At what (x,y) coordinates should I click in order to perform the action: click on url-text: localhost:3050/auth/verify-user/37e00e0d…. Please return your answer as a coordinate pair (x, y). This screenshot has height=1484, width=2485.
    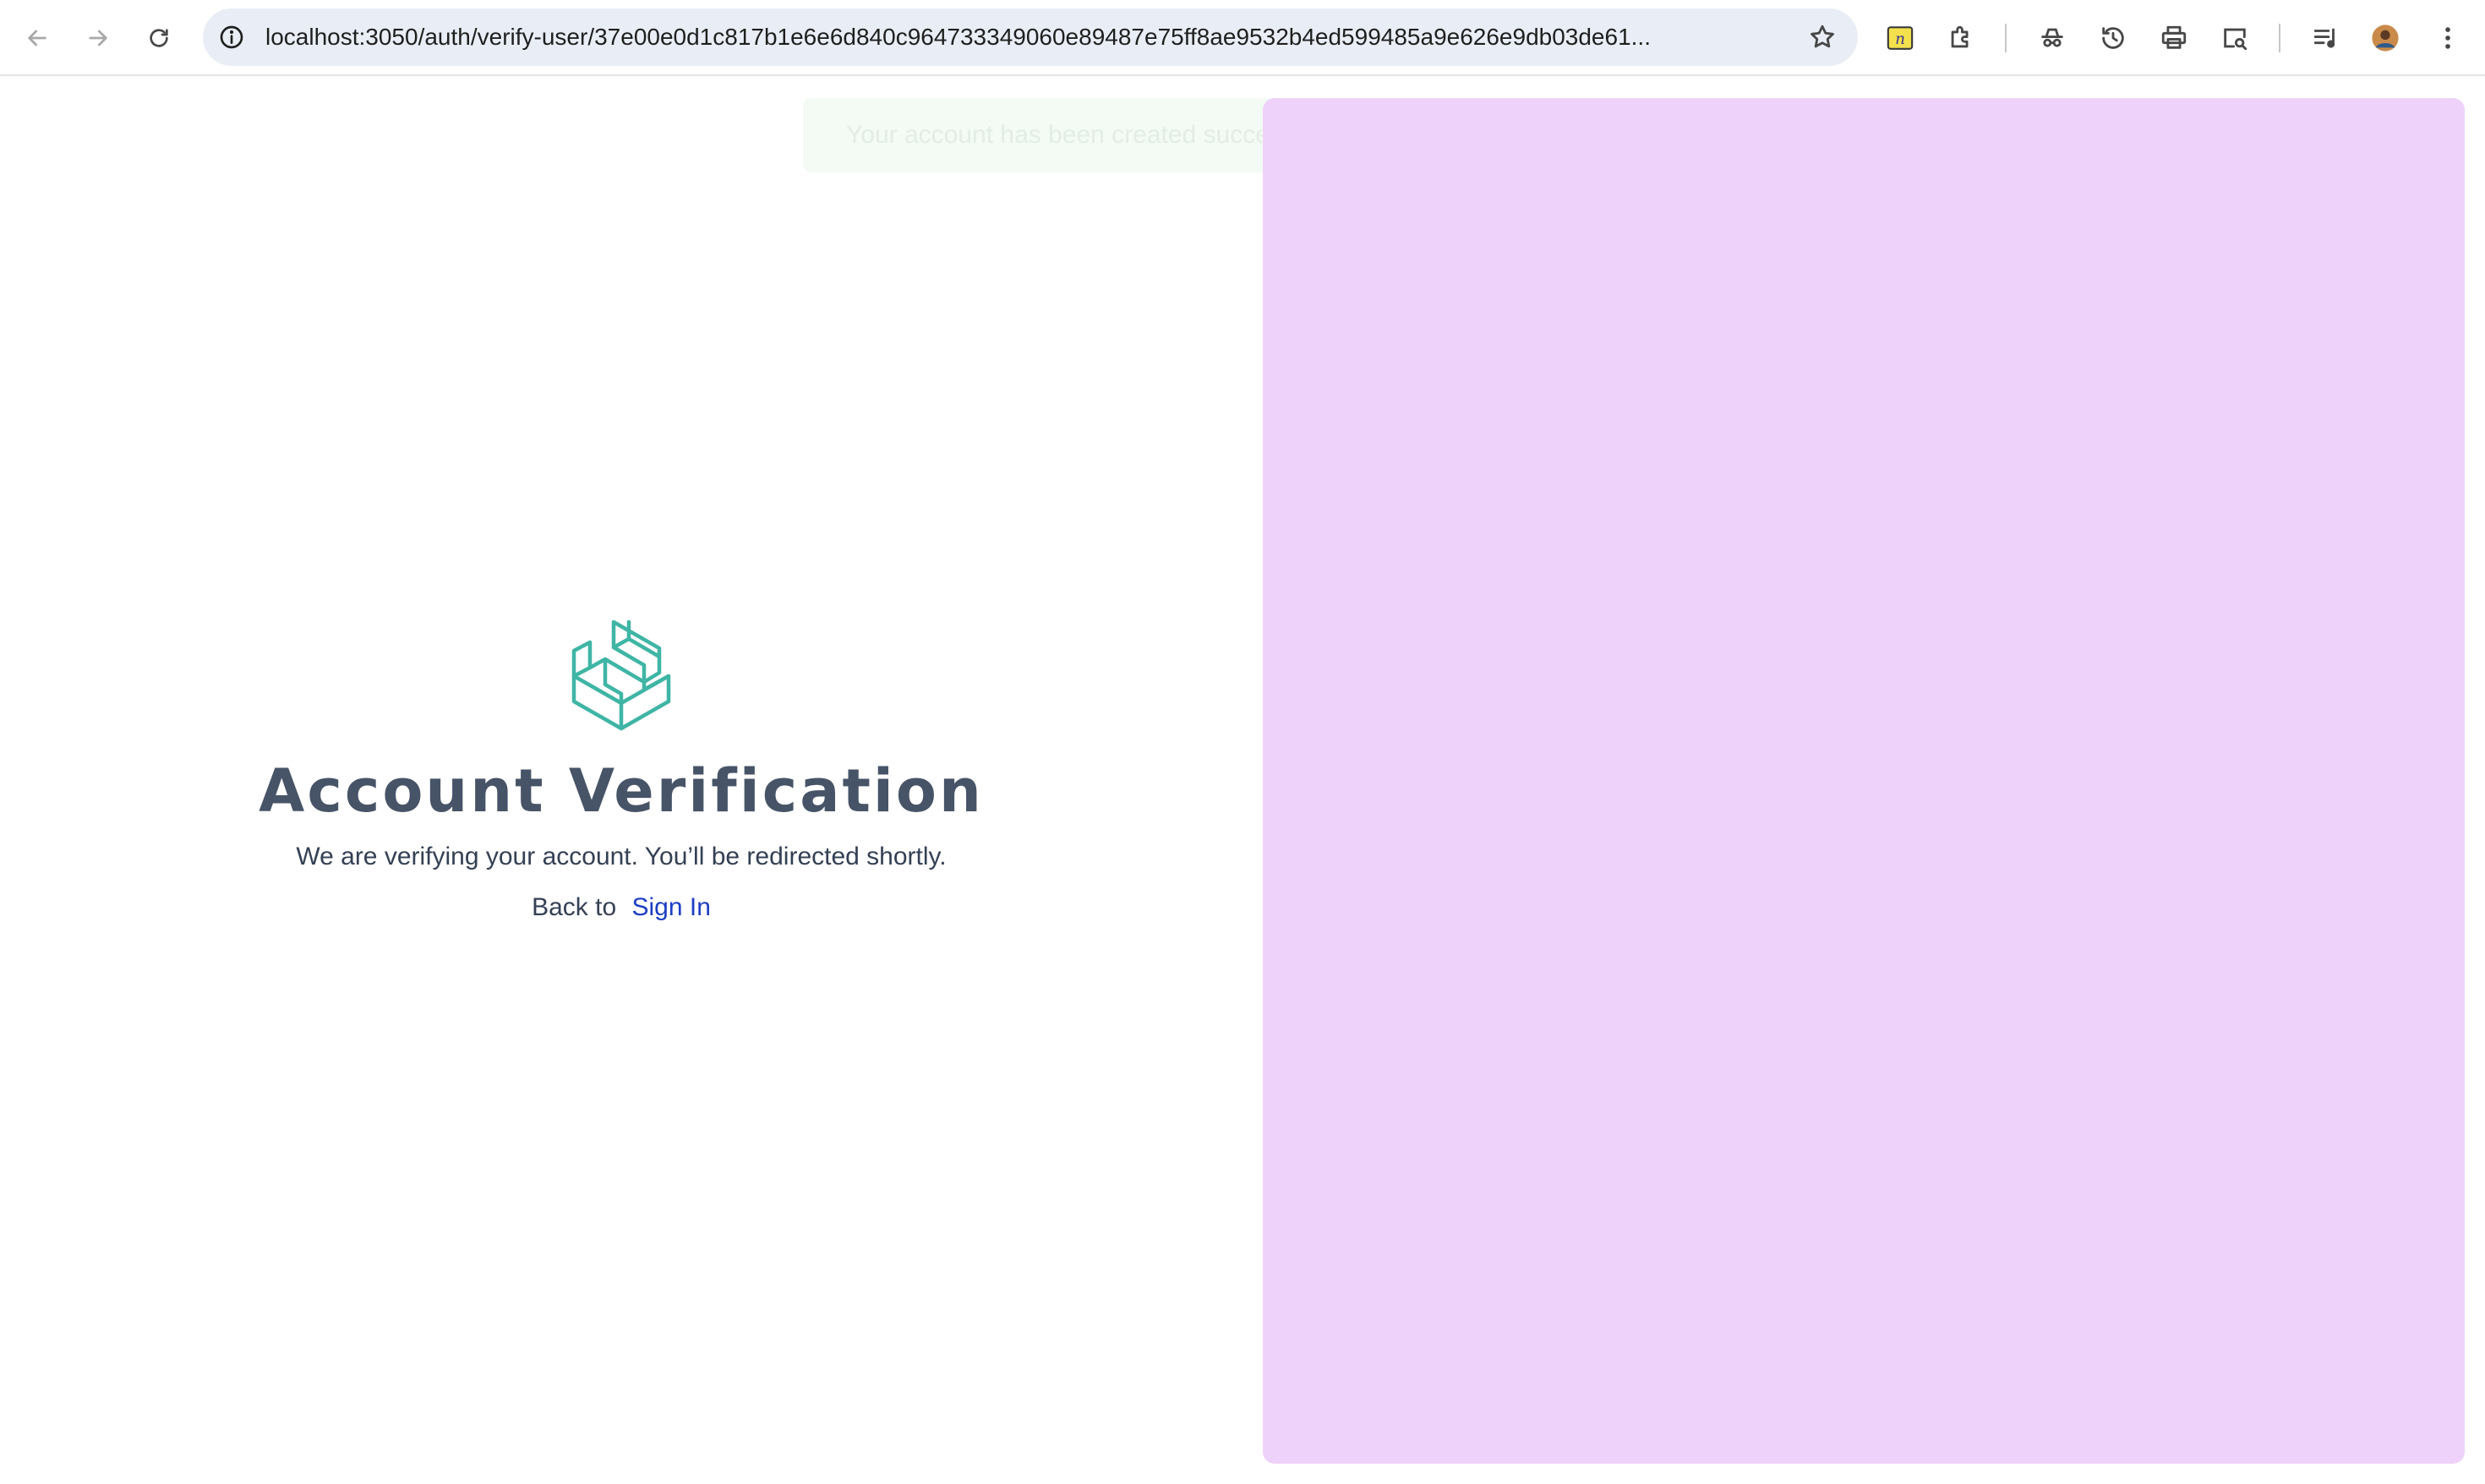
    Looking at the image, I should click on (1026, 37).